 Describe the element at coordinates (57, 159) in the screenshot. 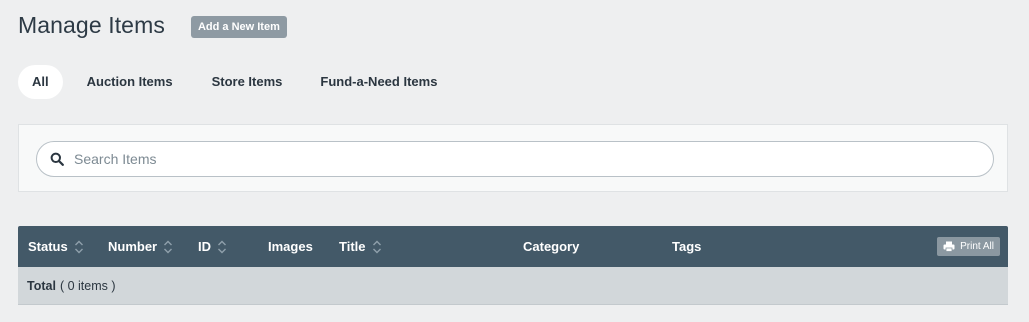

I see `search-icon` at that location.